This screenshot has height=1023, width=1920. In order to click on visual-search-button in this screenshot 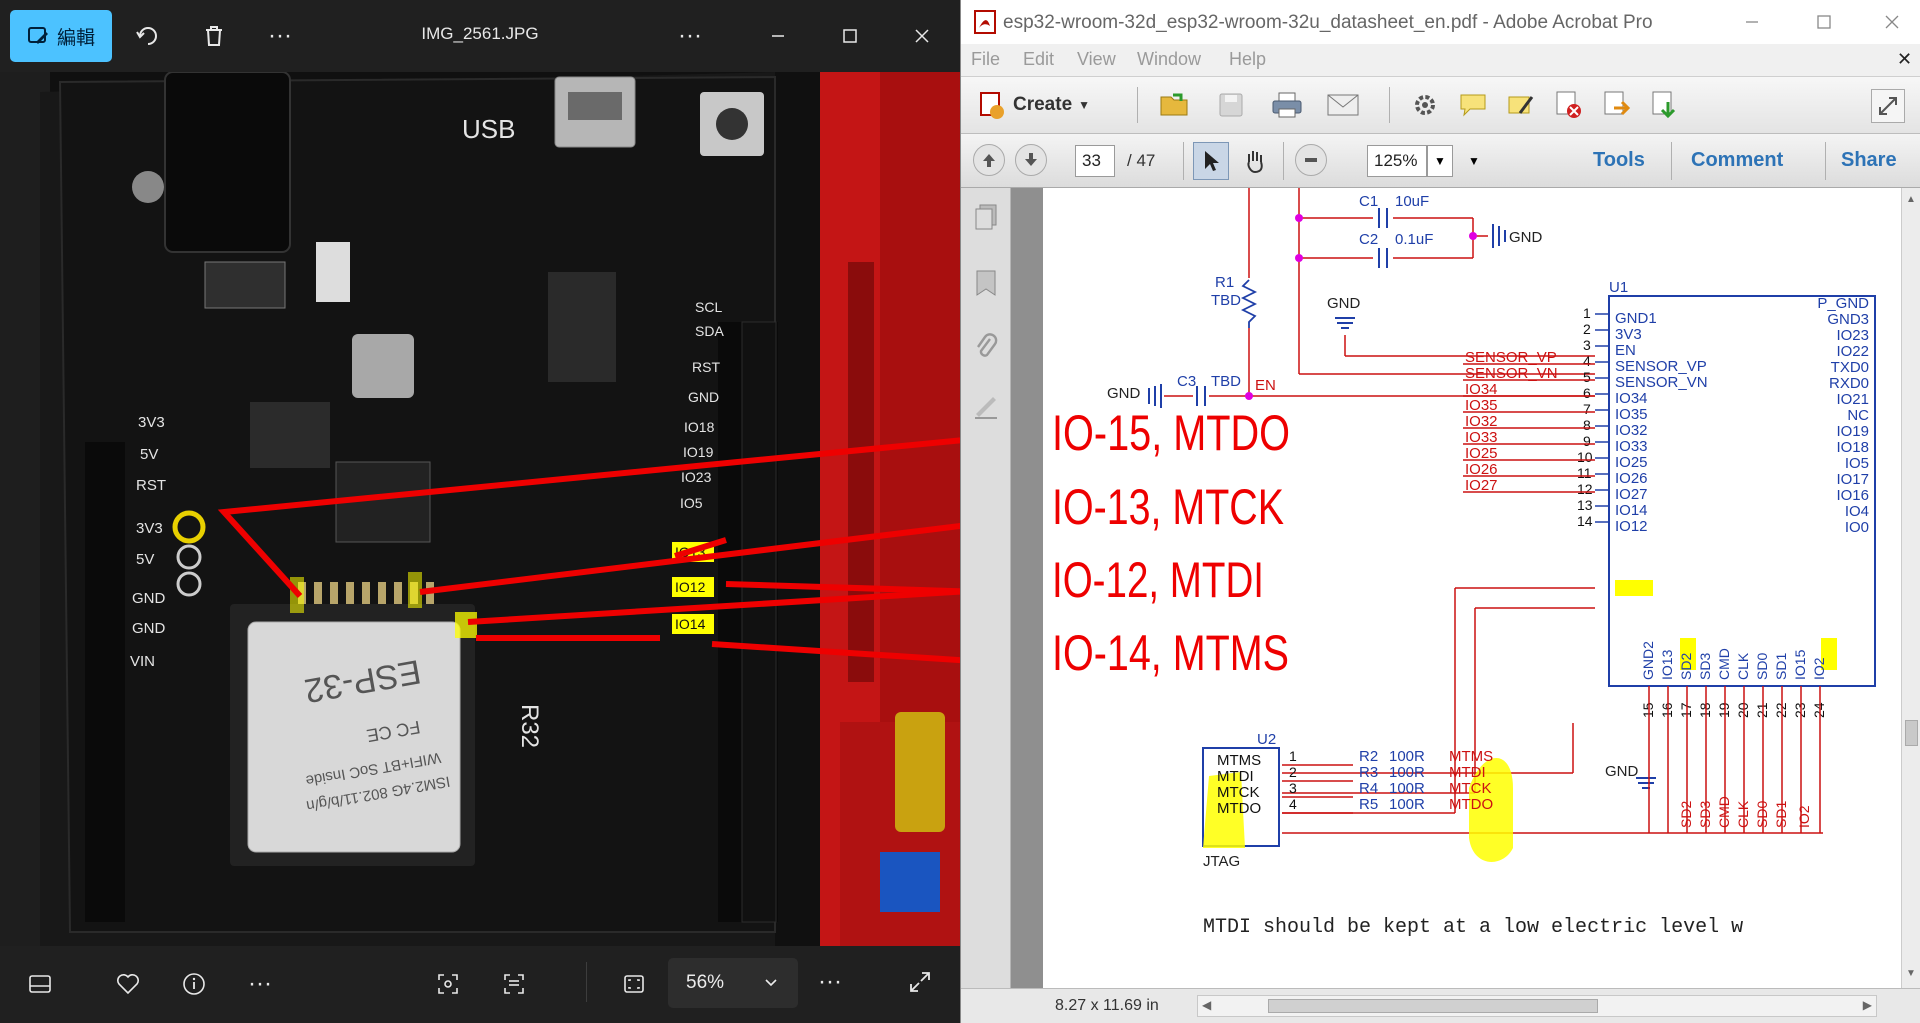, I will do `click(448, 984)`.